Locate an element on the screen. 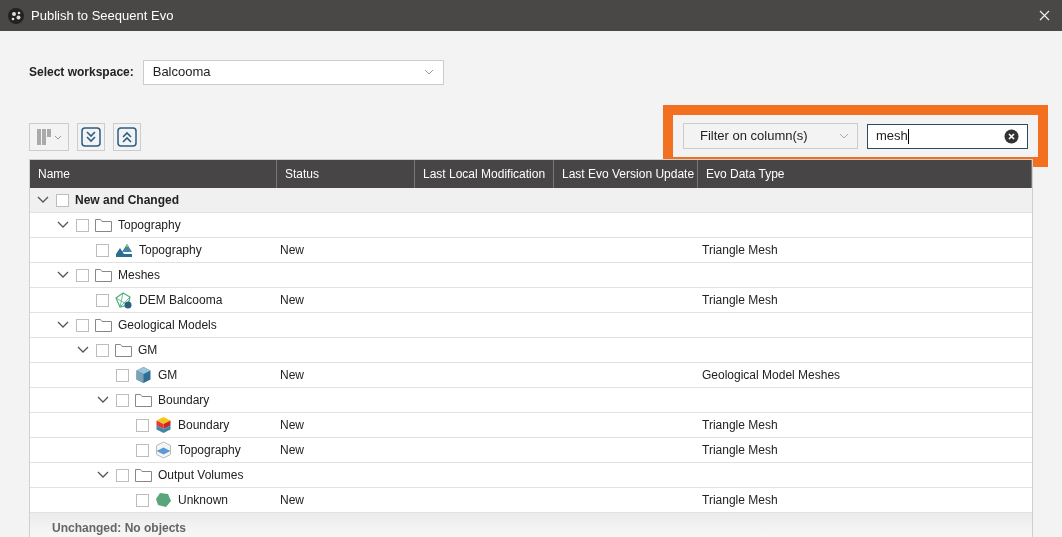 This screenshot has width=1062, height=537. close-icon is located at coordinates (1044, 15).